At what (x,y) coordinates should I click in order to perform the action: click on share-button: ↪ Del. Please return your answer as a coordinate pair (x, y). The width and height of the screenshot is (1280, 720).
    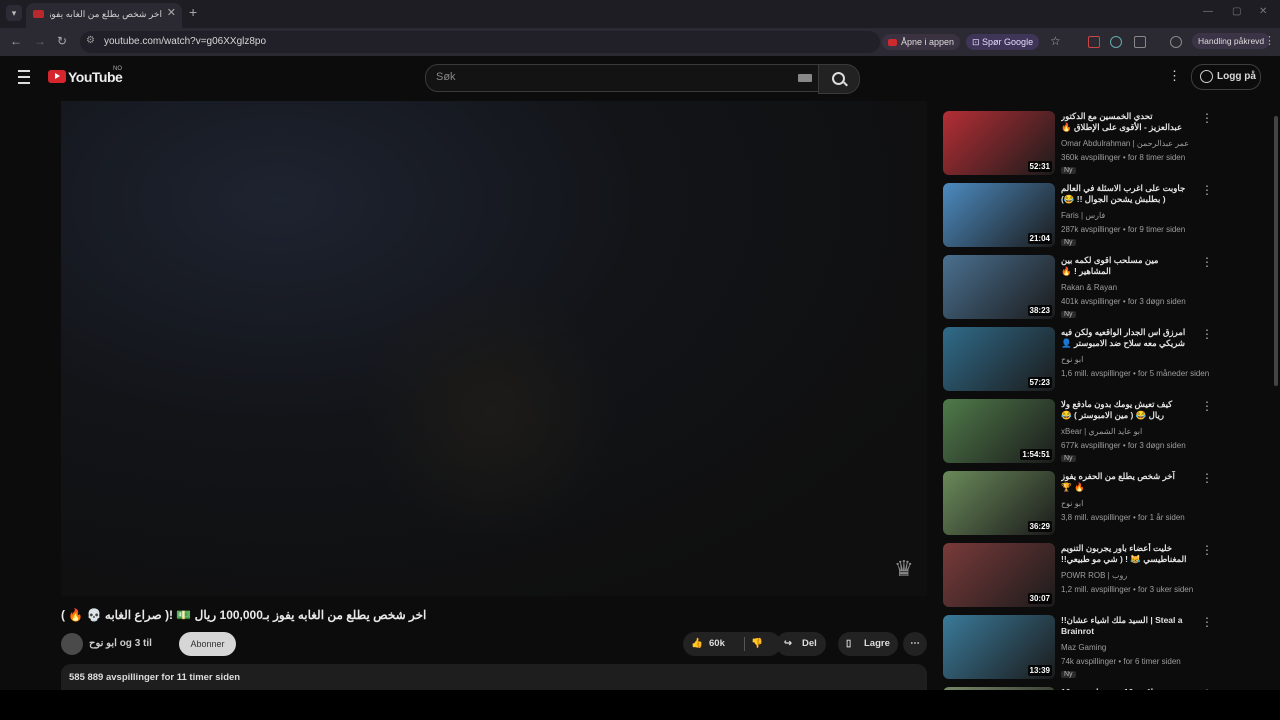
    Looking at the image, I should click on (801, 644).